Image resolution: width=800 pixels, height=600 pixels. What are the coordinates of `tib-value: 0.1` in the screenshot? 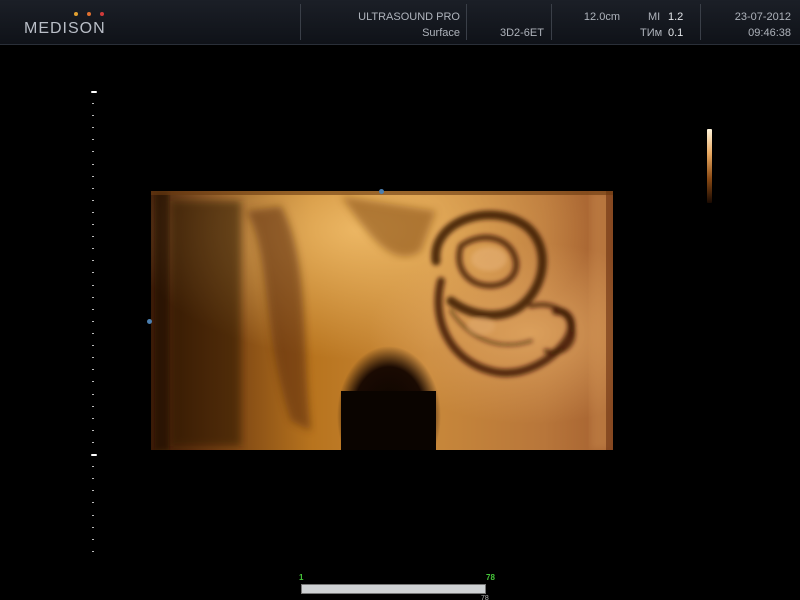 It's located at (676, 33).